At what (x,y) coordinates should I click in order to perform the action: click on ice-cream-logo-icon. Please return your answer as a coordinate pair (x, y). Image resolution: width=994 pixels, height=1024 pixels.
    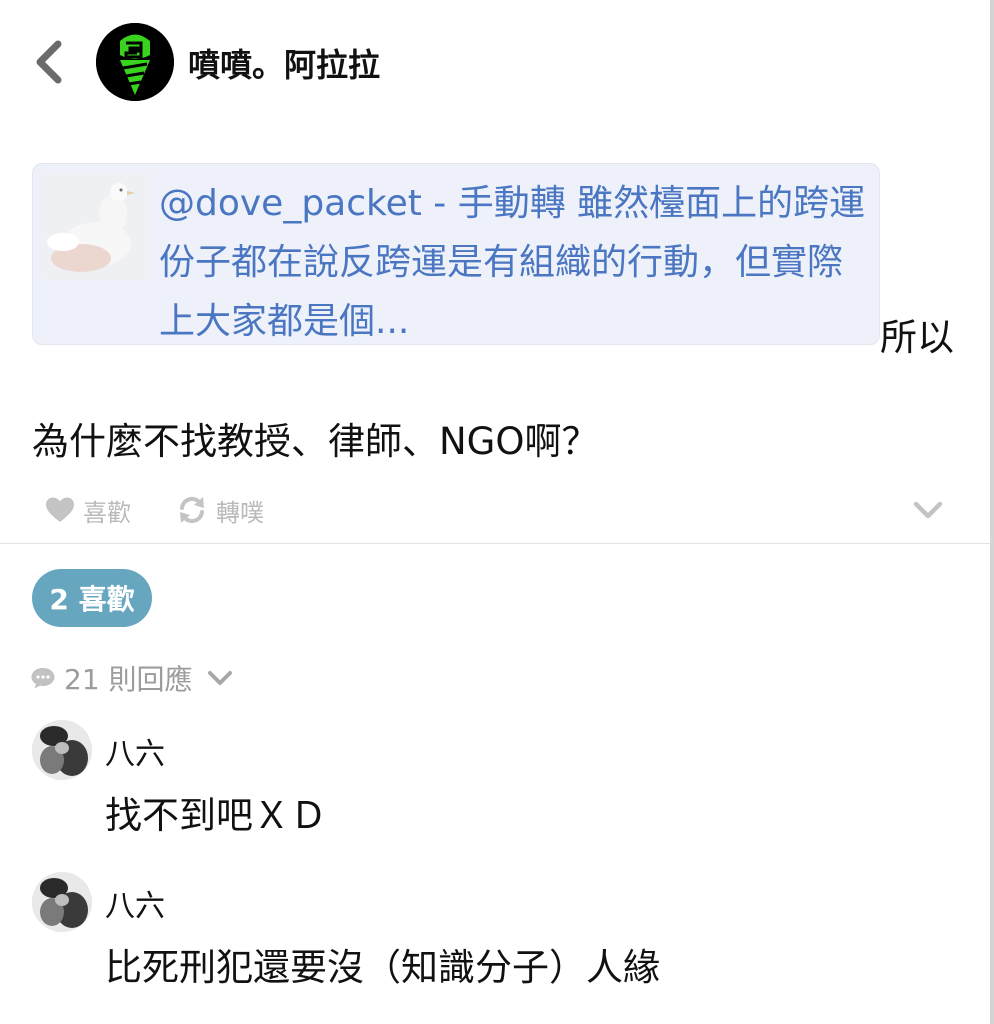
    Looking at the image, I should click on (135, 62).